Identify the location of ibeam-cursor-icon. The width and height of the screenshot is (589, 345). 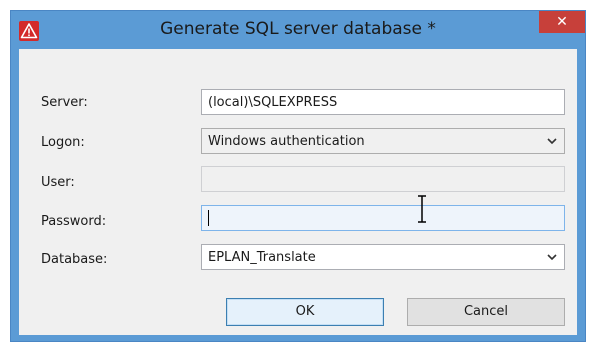
(422, 209).